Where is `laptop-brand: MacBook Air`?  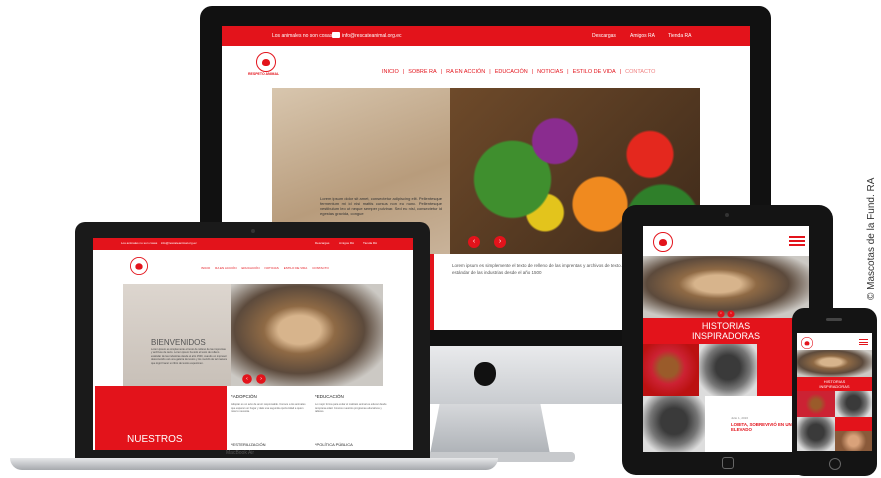 laptop-brand: MacBook Air is located at coordinates (240, 453).